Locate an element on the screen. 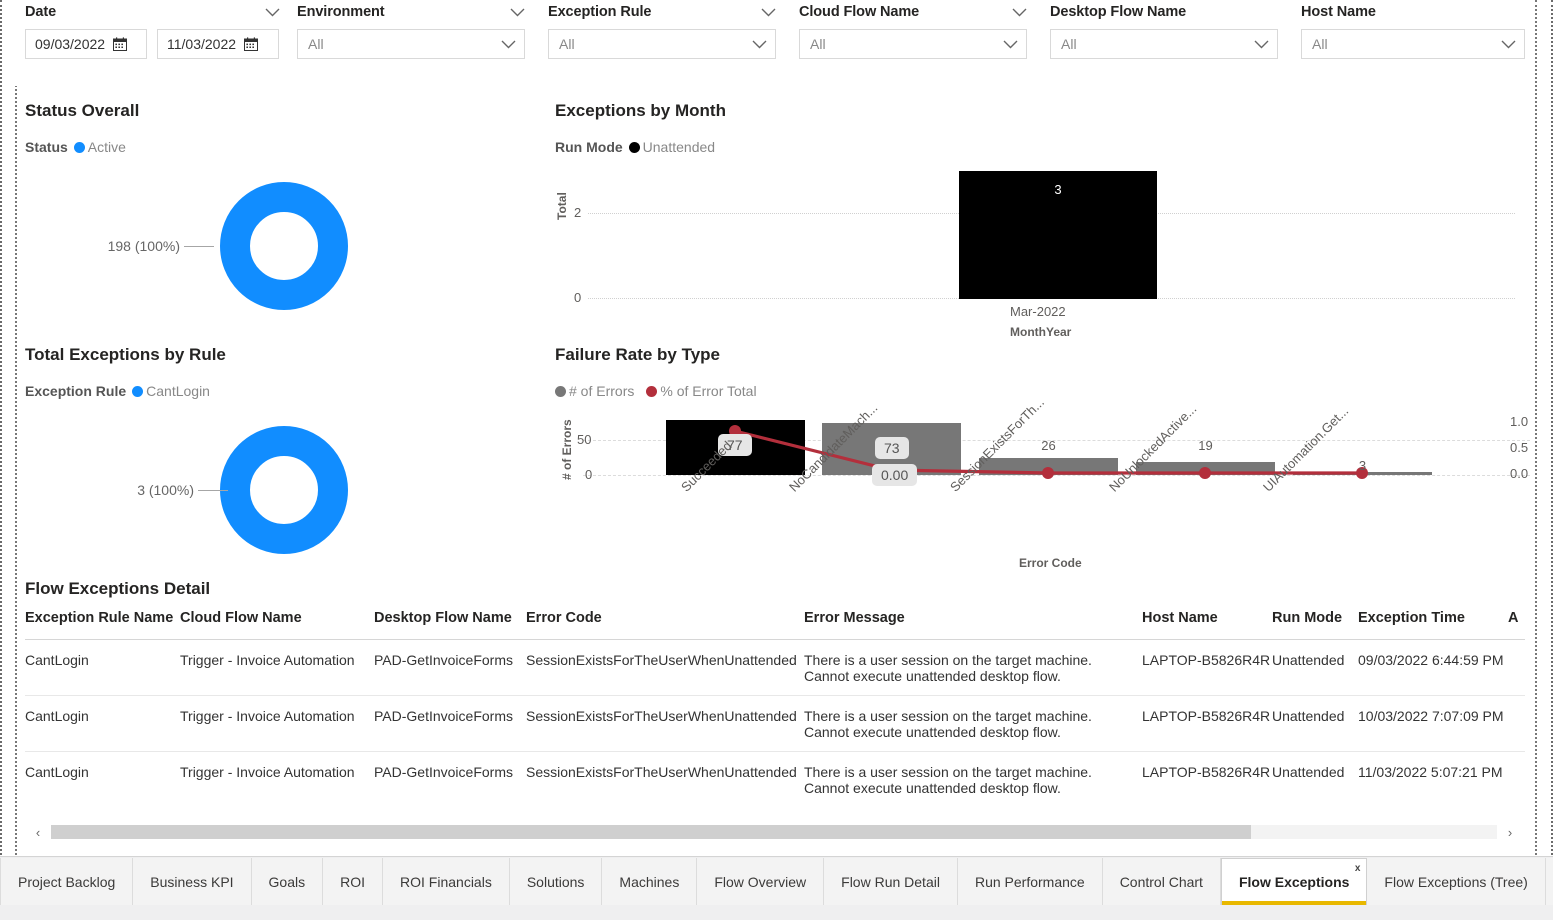  desktop-flow-name-dropdown: All is located at coordinates (1164, 44).